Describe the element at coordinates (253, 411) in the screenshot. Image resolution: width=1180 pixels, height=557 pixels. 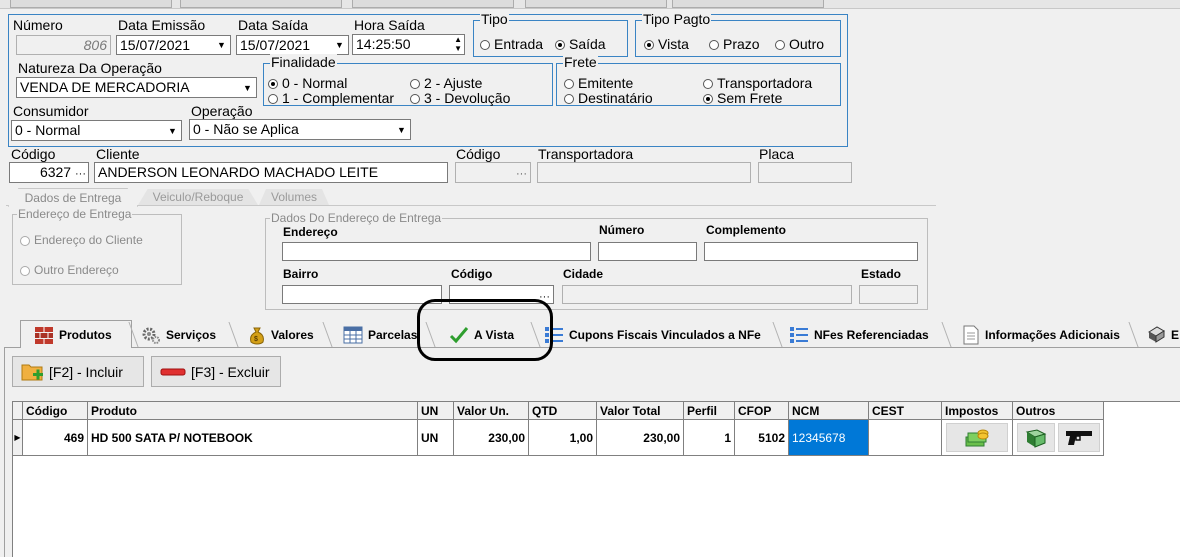
I see `col-produto-header: Produto` at that location.